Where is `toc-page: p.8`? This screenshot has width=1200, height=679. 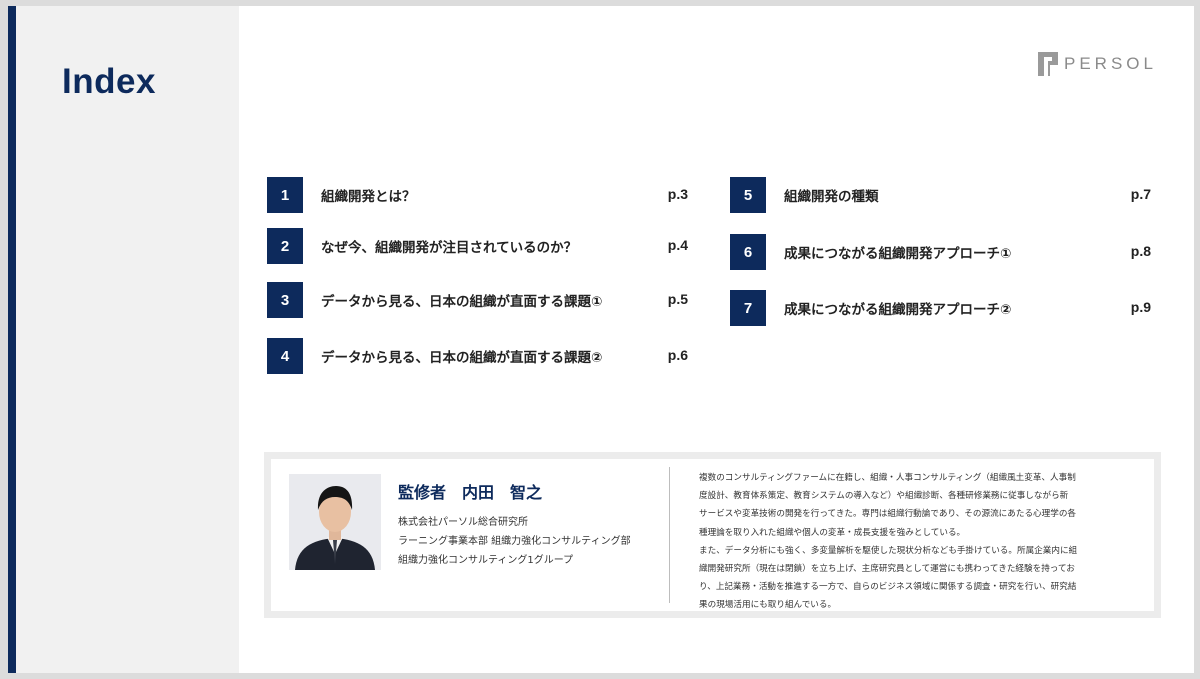
toc-page: p.8 is located at coordinates (1140, 251).